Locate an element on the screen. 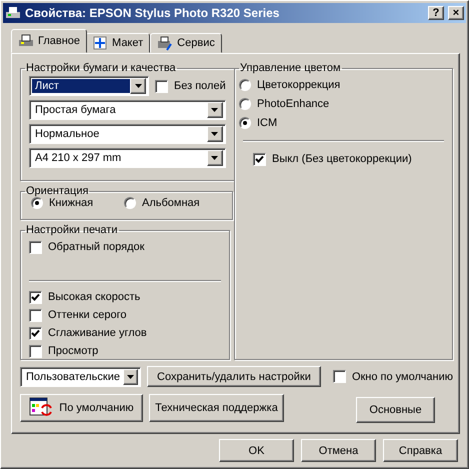 The width and height of the screenshot is (469, 469). checkbox-label: Окно по умолчанию is located at coordinates (402, 376).